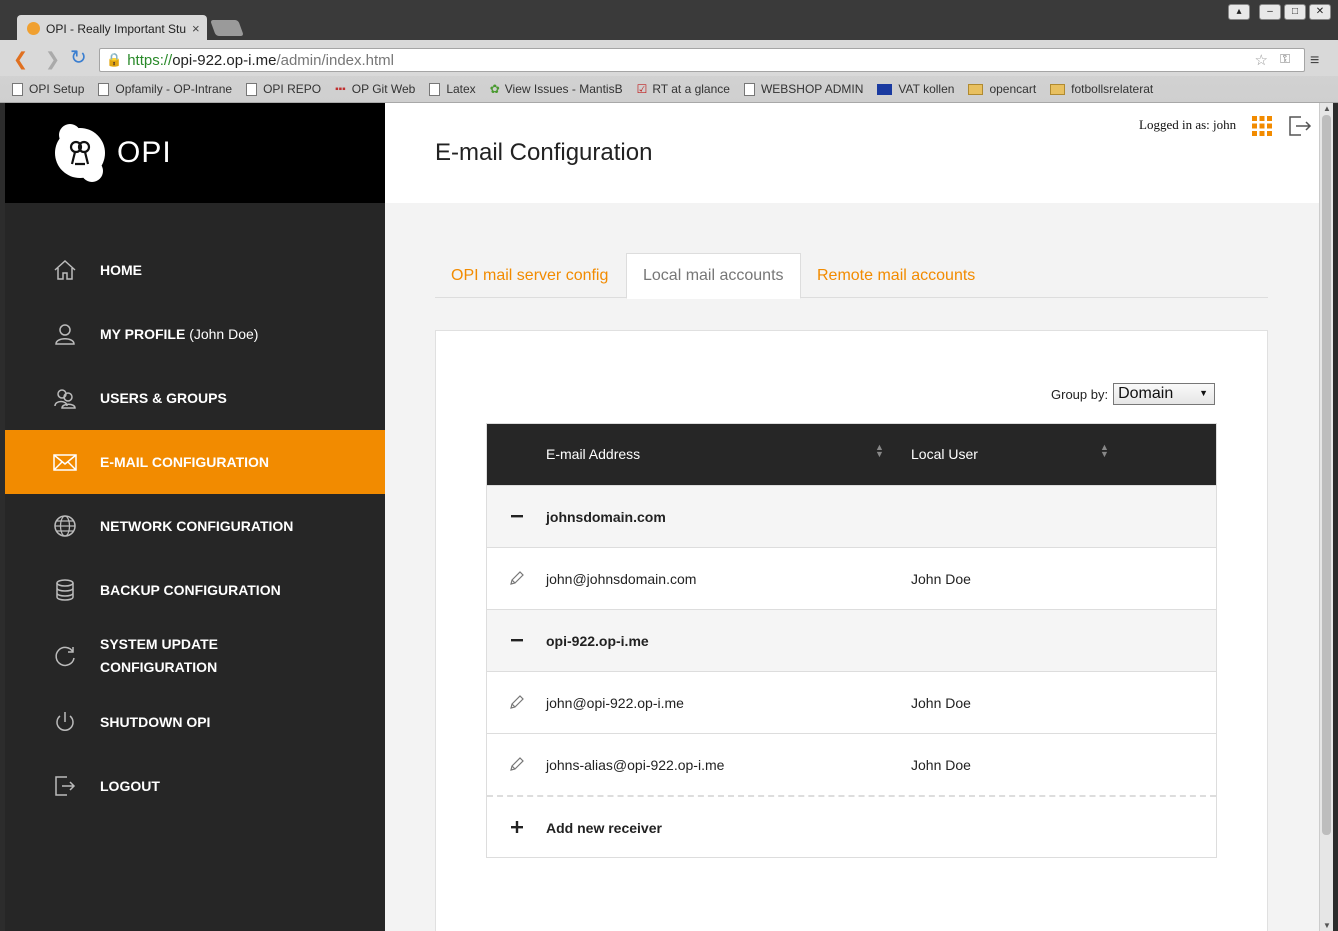 This screenshot has width=1338, height=931. I want to click on forward-arrow-icon: ❯, so click(52, 59).